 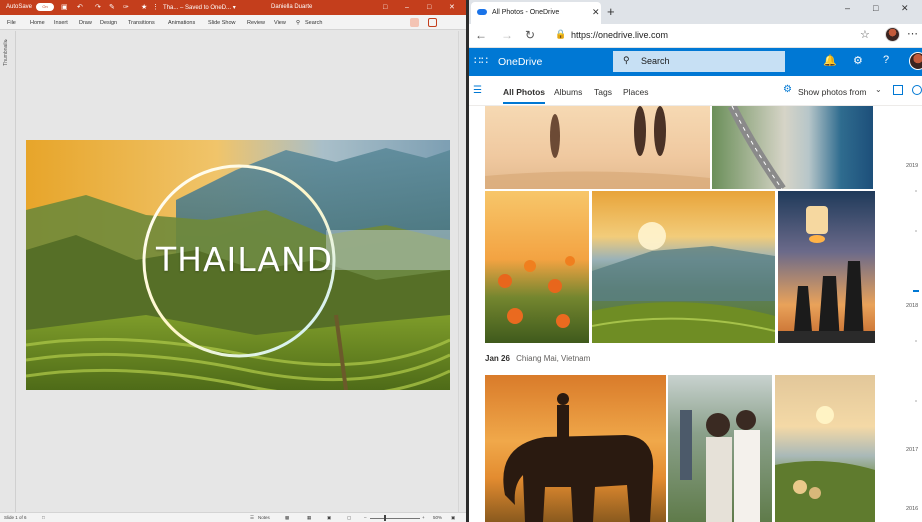 I want to click on group-location: Chiang Mai, Vietnam, so click(x=553, y=358).